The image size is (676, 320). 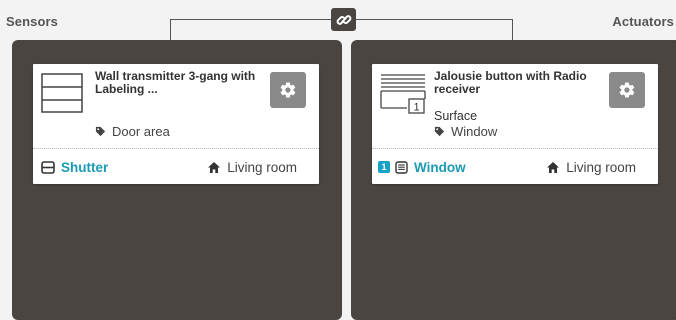 What do you see at coordinates (416, 108) in the screenshot?
I see `device-badge: 1` at bounding box center [416, 108].